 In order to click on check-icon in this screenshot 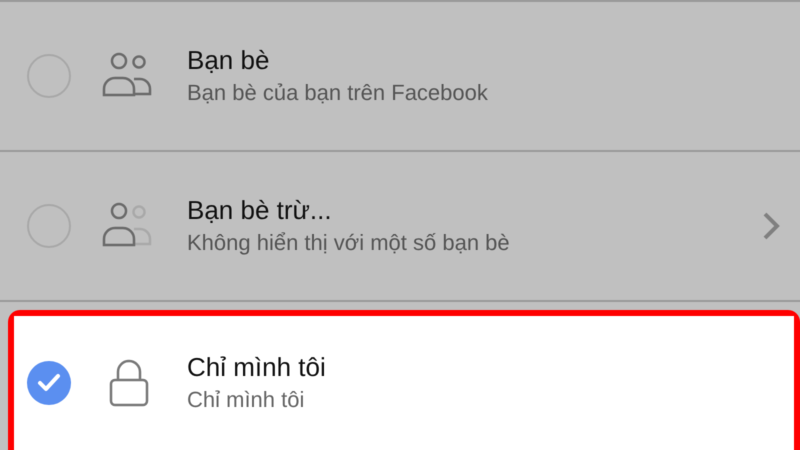, I will do `click(49, 383)`.